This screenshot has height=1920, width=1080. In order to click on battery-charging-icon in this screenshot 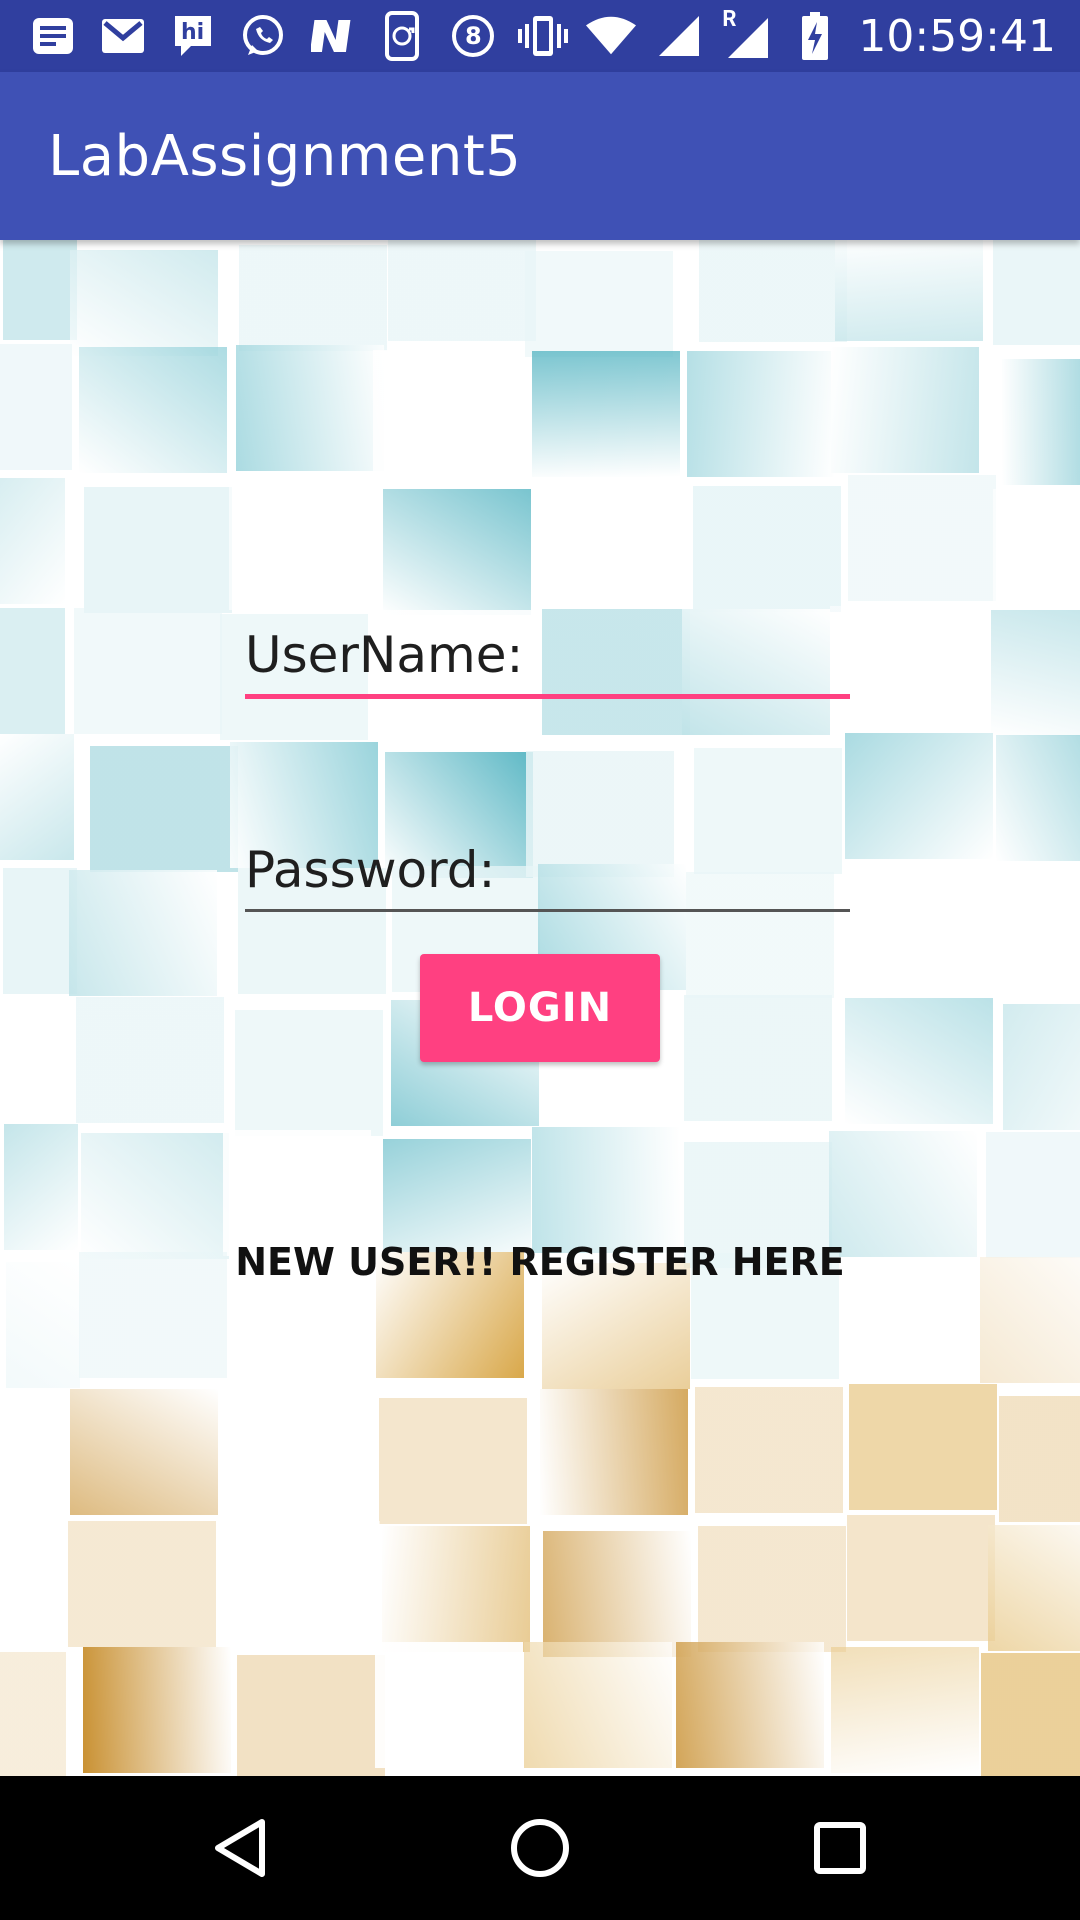, I will do `click(815, 36)`.